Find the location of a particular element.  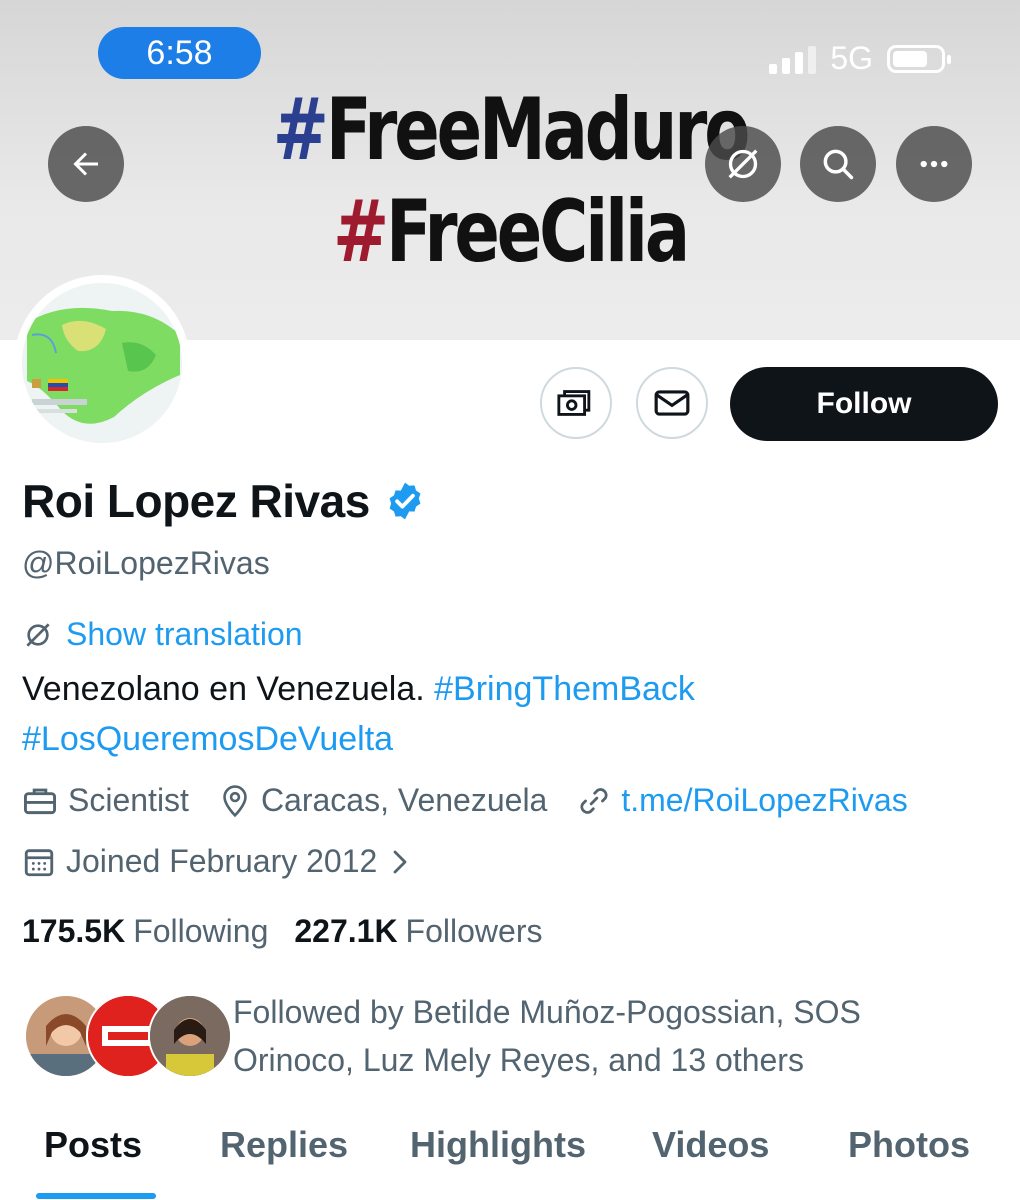

show-translation-link: Show translation is located at coordinates (162, 634).